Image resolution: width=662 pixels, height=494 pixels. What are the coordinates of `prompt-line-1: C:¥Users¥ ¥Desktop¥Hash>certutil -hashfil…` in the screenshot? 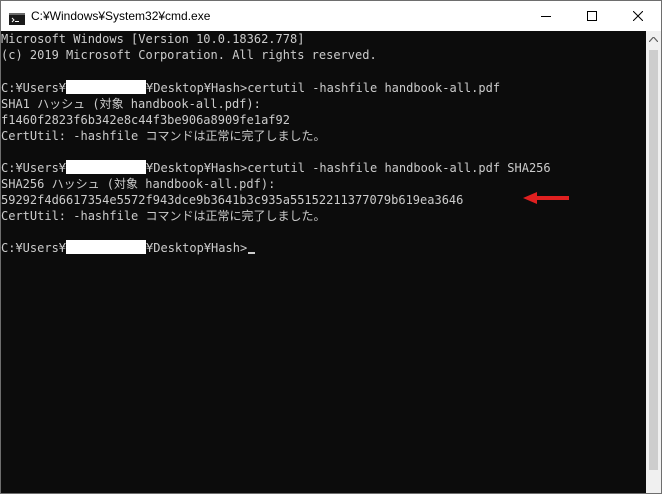 It's located at (250, 88).